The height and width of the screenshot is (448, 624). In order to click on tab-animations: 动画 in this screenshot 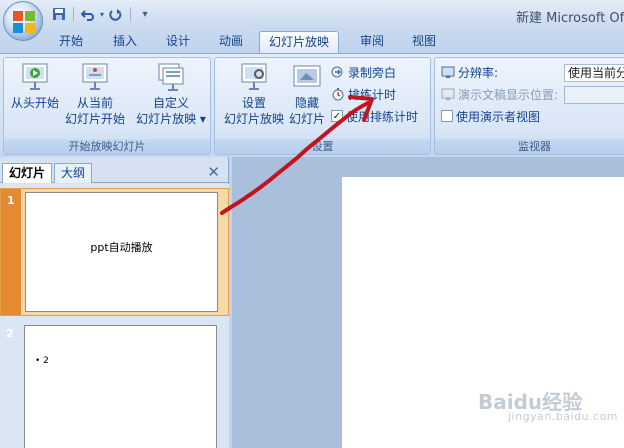, I will do `click(231, 42)`.